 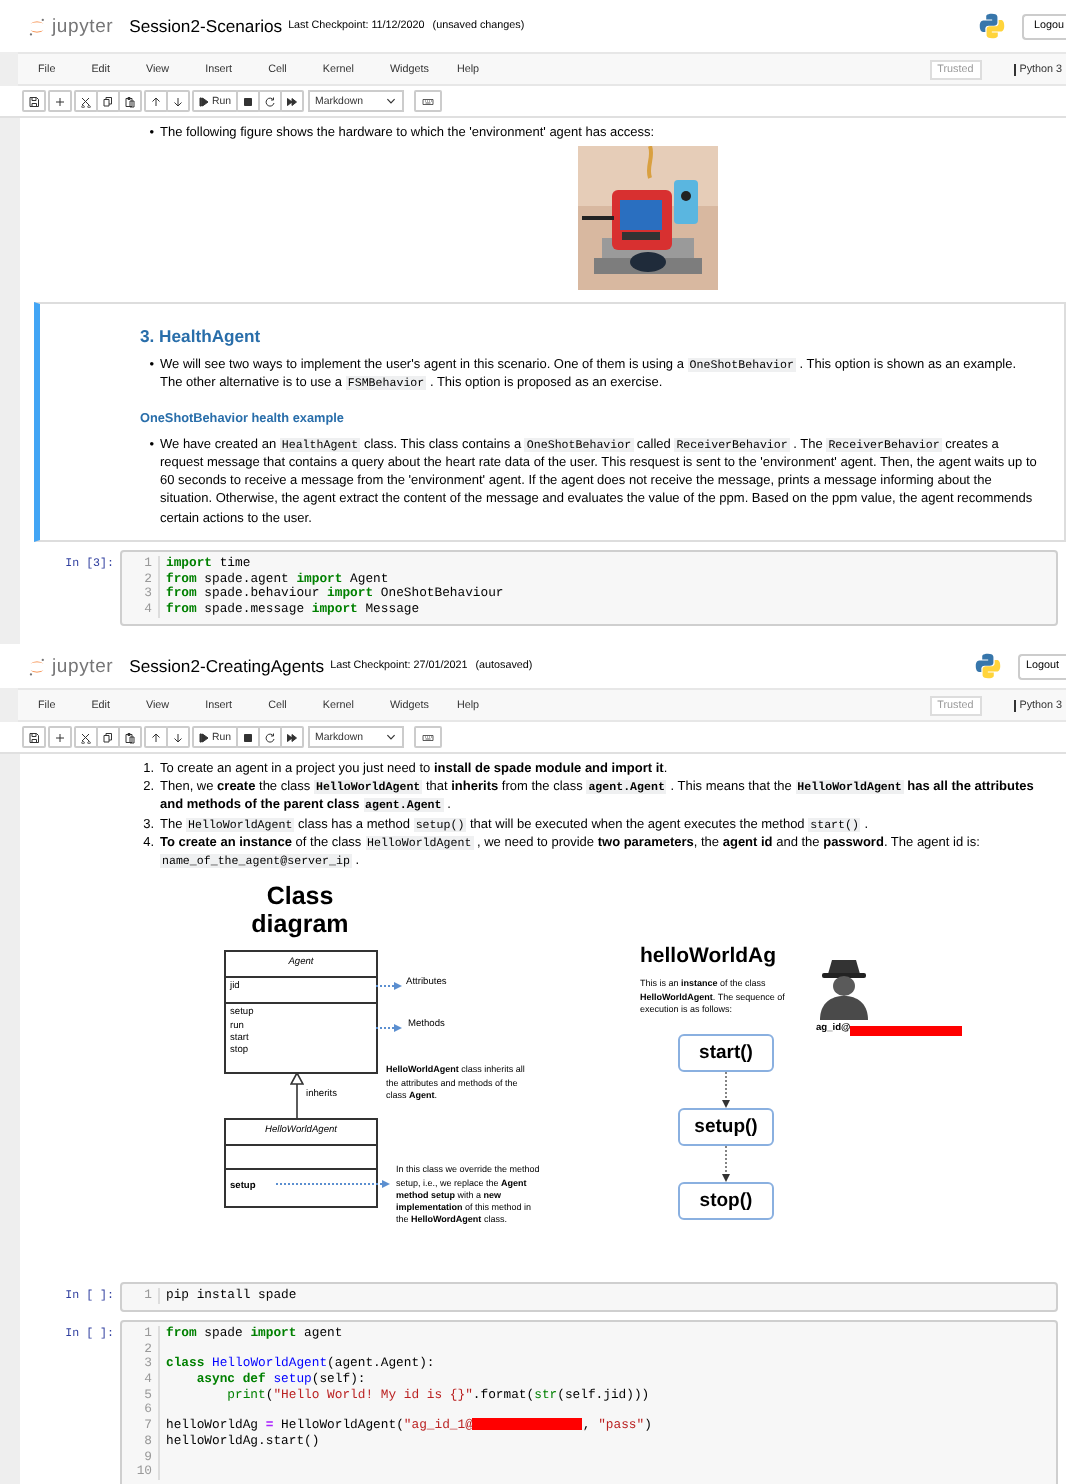 I want to click on section-heading: 3. HealthAgent, so click(x=201, y=337).